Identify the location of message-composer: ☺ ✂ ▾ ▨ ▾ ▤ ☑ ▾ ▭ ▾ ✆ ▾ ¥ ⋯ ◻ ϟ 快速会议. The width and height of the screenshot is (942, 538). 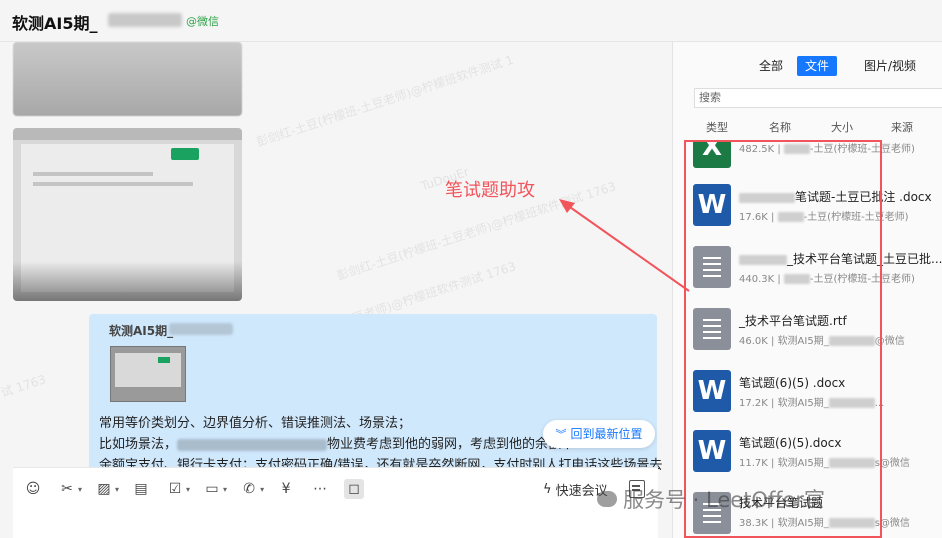
(335, 502).